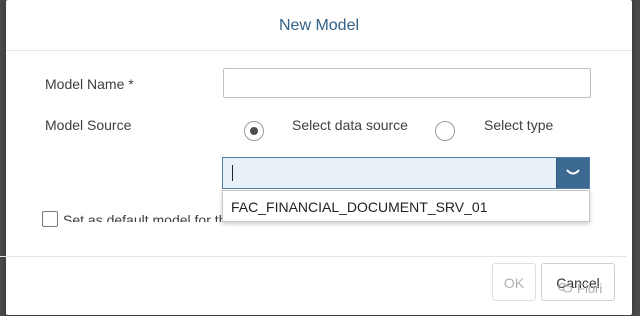  I want to click on text-cursor, so click(232, 173).